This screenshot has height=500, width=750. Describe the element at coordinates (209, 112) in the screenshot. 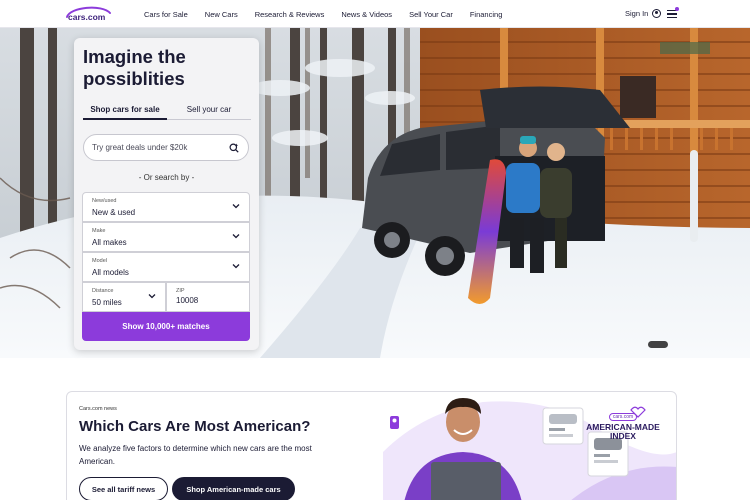

I see `tab-sell-car: Sell your car` at that location.